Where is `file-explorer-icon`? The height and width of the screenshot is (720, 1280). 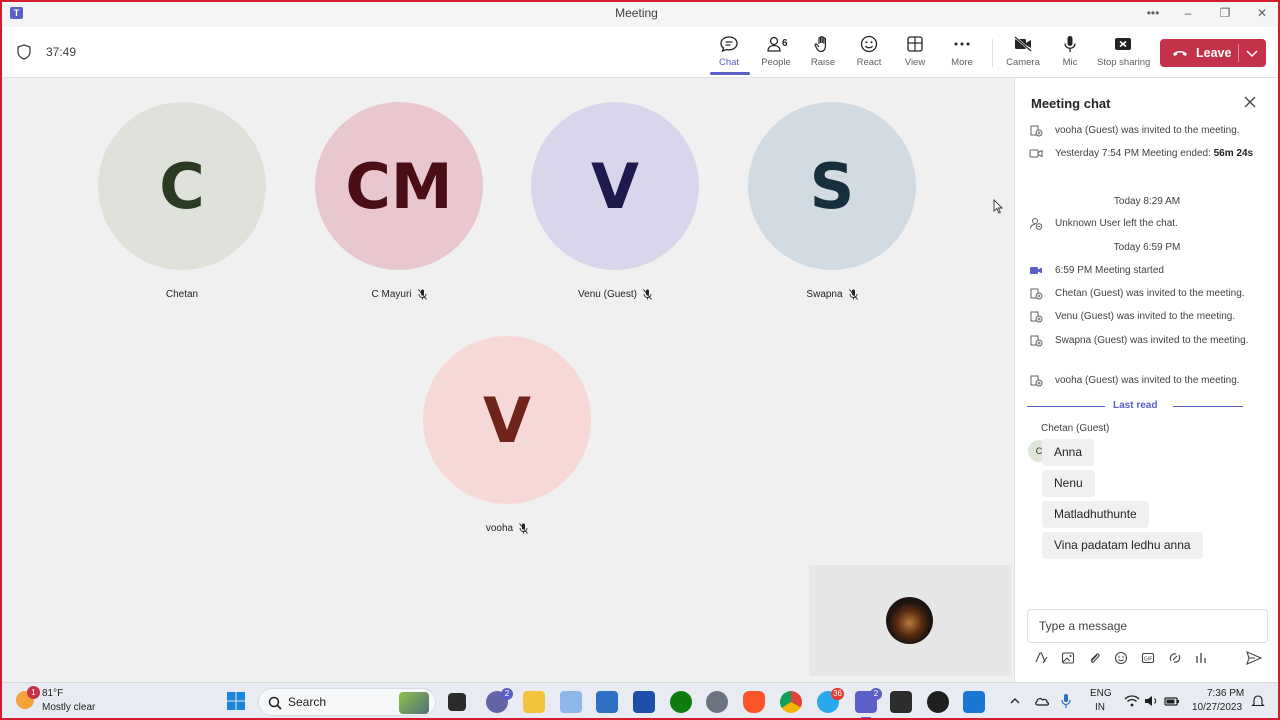
file-explorer-icon is located at coordinates (534, 702).